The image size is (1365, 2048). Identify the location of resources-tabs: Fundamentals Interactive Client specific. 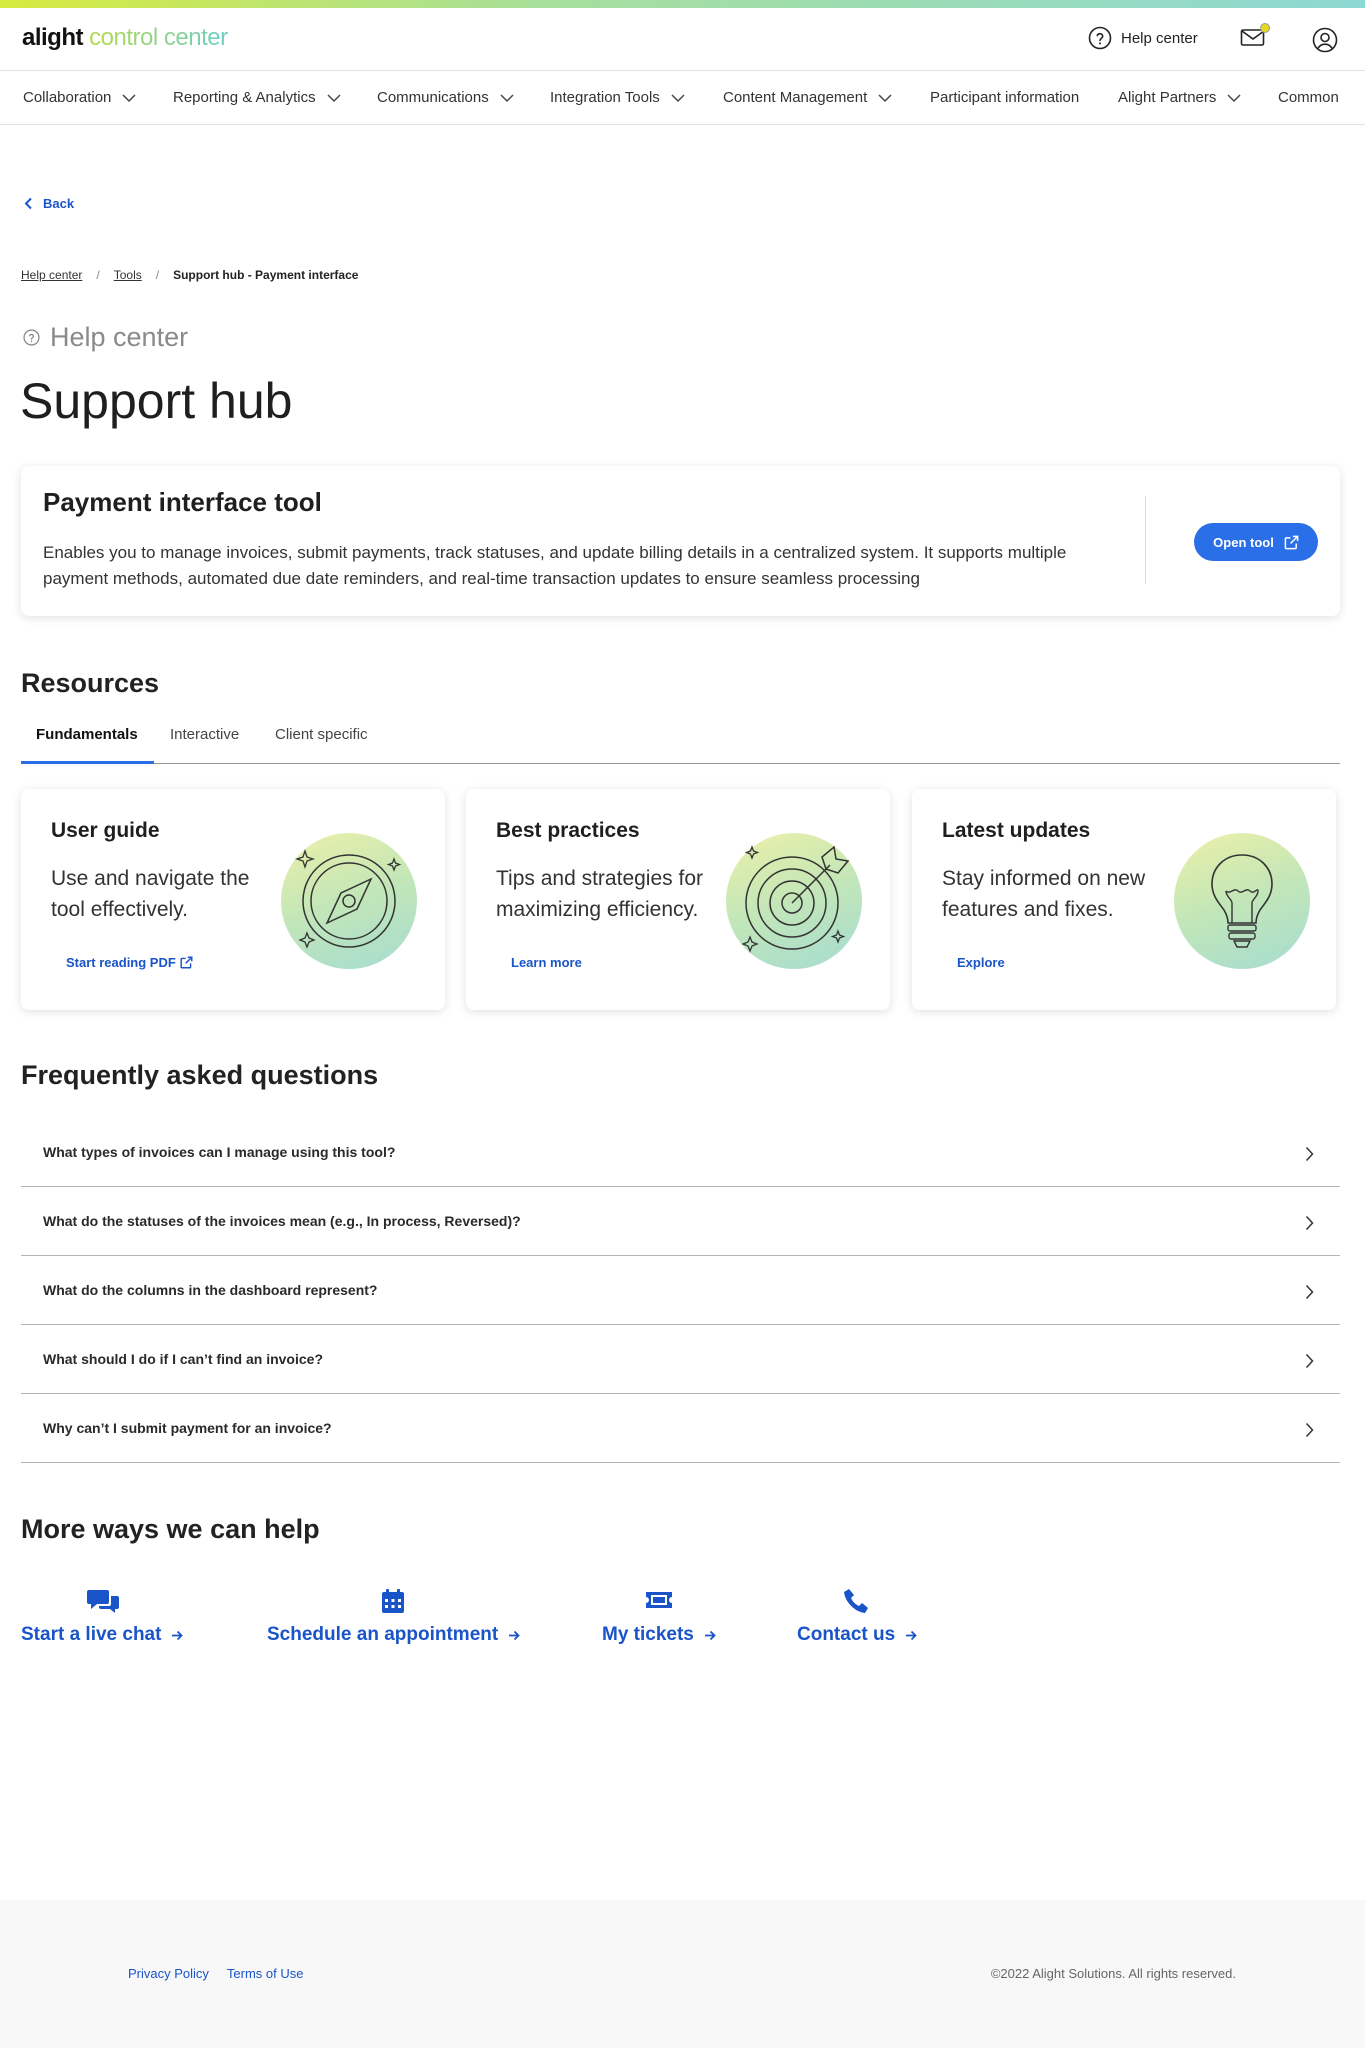
(680, 739).